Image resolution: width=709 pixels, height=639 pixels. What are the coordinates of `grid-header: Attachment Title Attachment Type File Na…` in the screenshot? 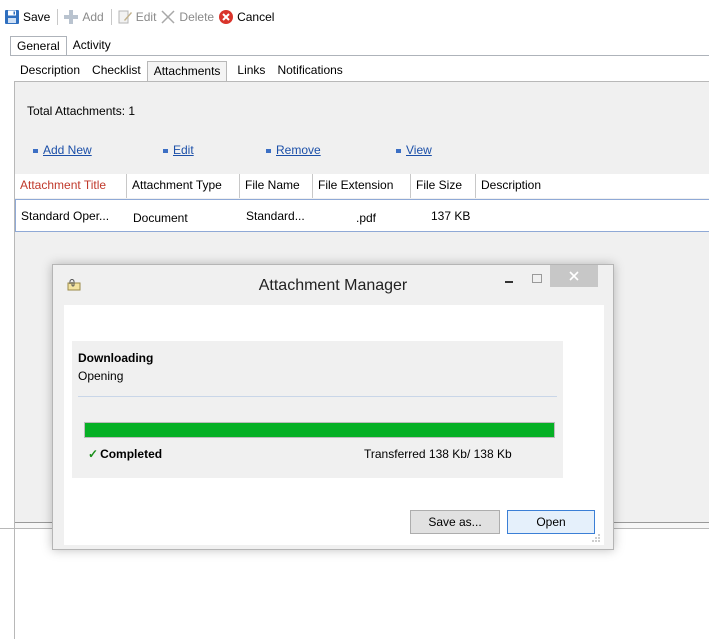 It's located at (362, 186).